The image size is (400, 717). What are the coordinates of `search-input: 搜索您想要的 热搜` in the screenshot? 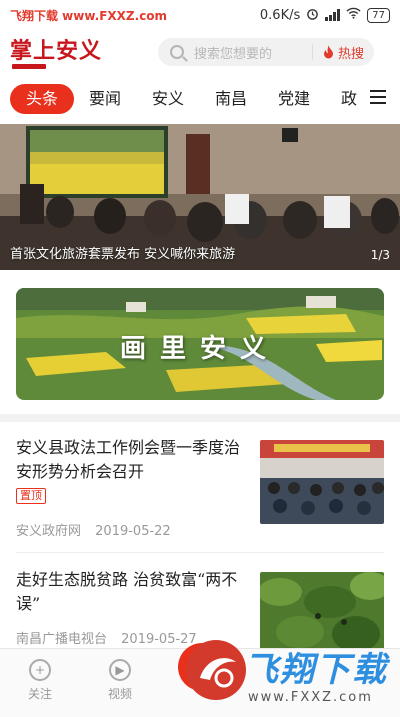 It's located at (266, 52).